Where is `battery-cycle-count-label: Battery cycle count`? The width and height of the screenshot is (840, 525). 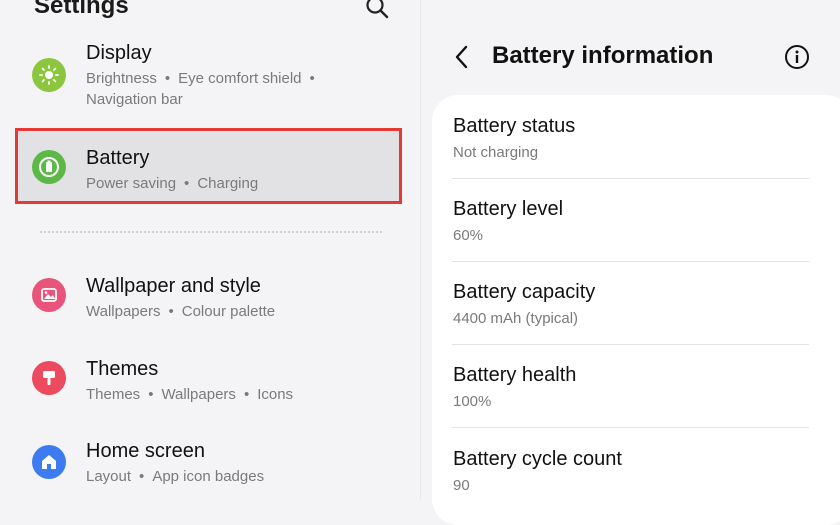
battery-cycle-count-label: Battery cycle count is located at coordinates (537, 459).